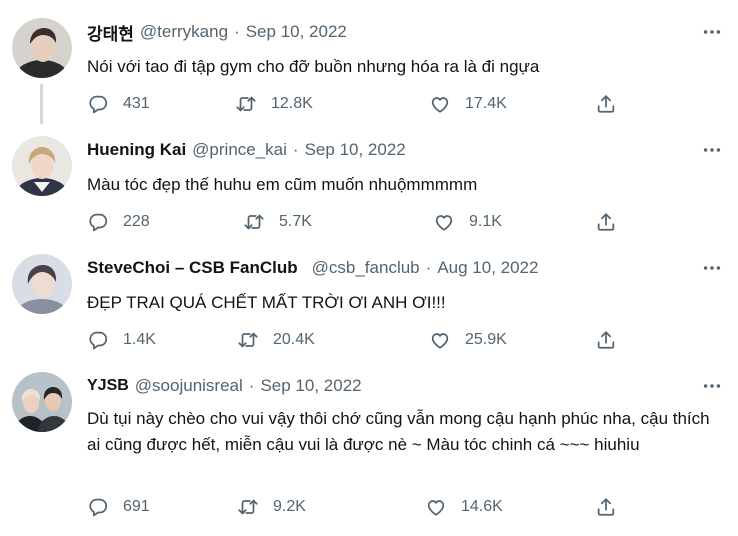  Describe the element at coordinates (271, 507) in the screenshot. I see `retweet-button: 9.2K` at that location.